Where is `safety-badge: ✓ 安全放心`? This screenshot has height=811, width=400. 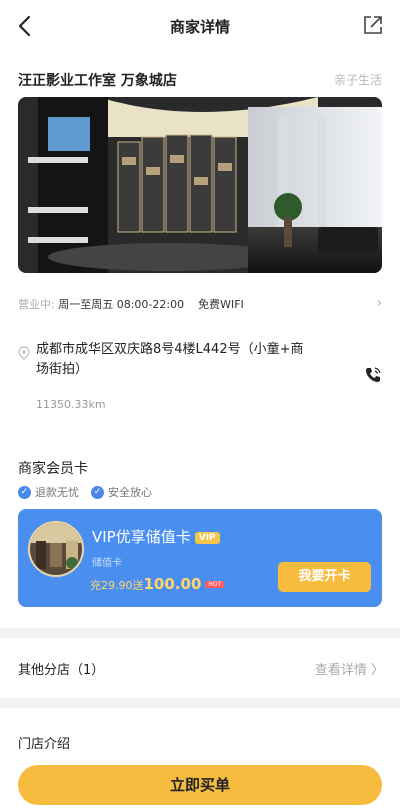 safety-badge: ✓ 安全放心 is located at coordinates (121, 492).